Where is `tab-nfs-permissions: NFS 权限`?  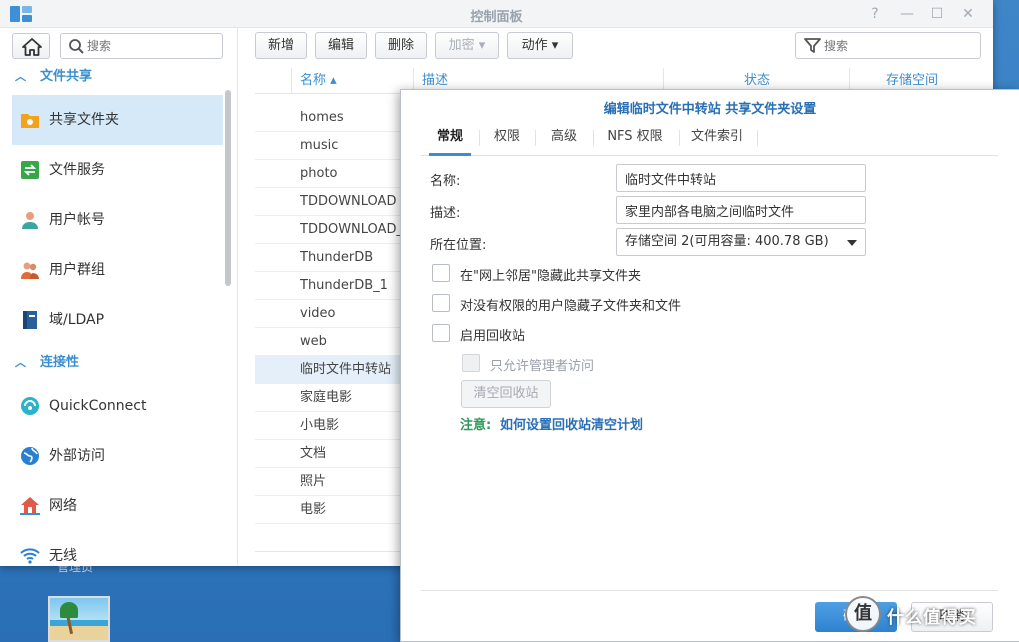 tab-nfs-permissions: NFS 权限 is located at coordinates (635, 139).